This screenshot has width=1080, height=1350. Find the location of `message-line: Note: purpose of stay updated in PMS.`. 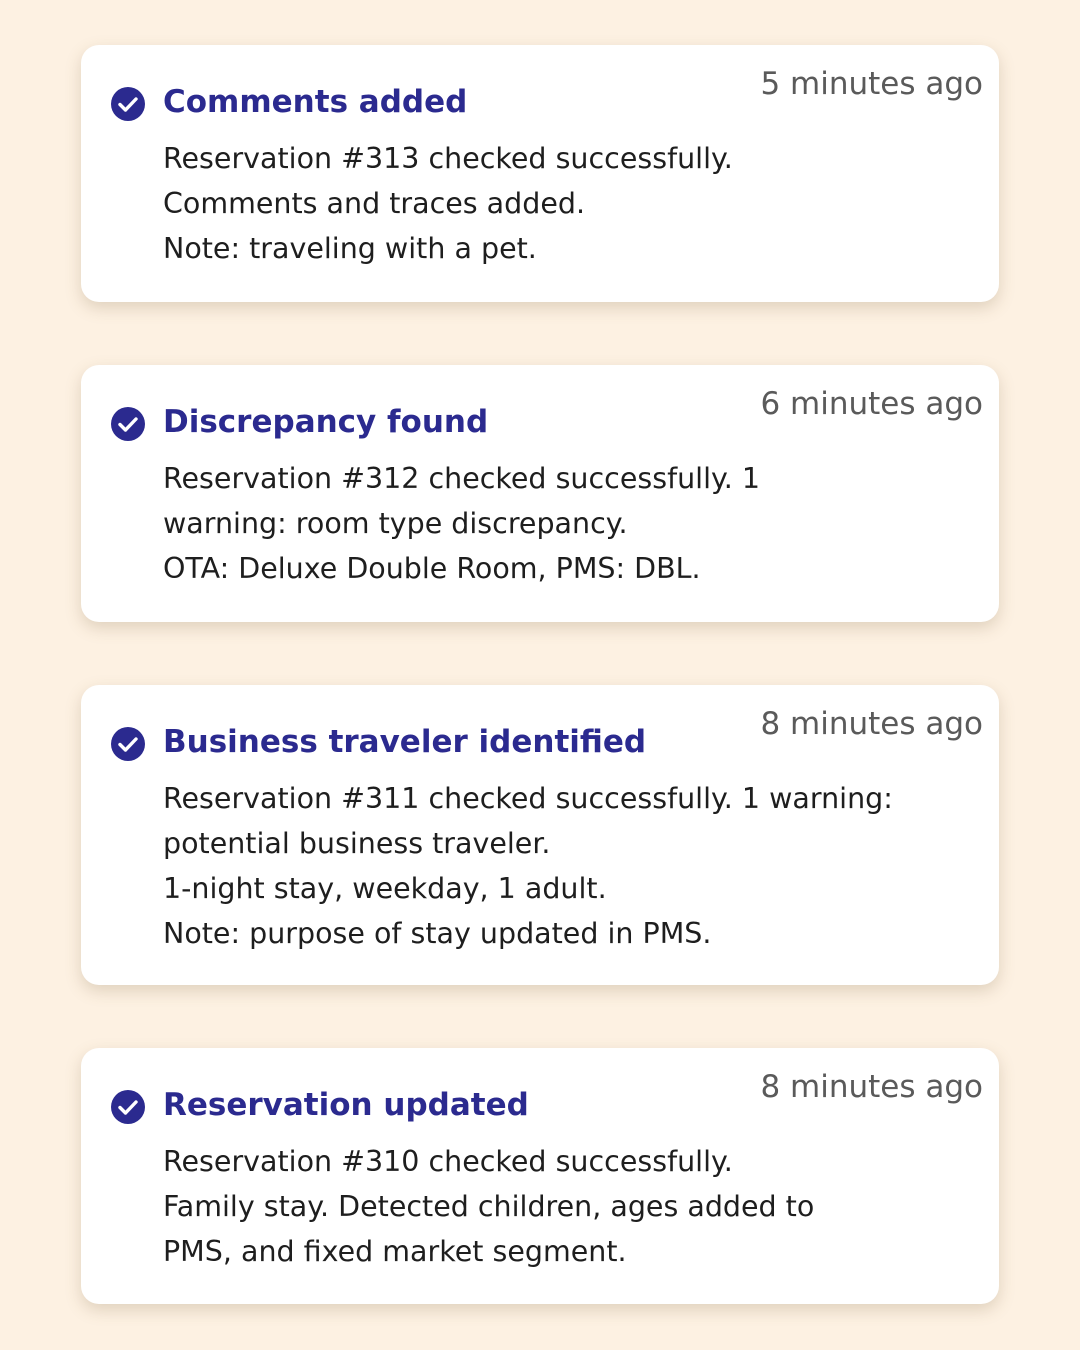

message-line: Note: purpose of stay updated in PMS. is located at coordinates (437, 933).